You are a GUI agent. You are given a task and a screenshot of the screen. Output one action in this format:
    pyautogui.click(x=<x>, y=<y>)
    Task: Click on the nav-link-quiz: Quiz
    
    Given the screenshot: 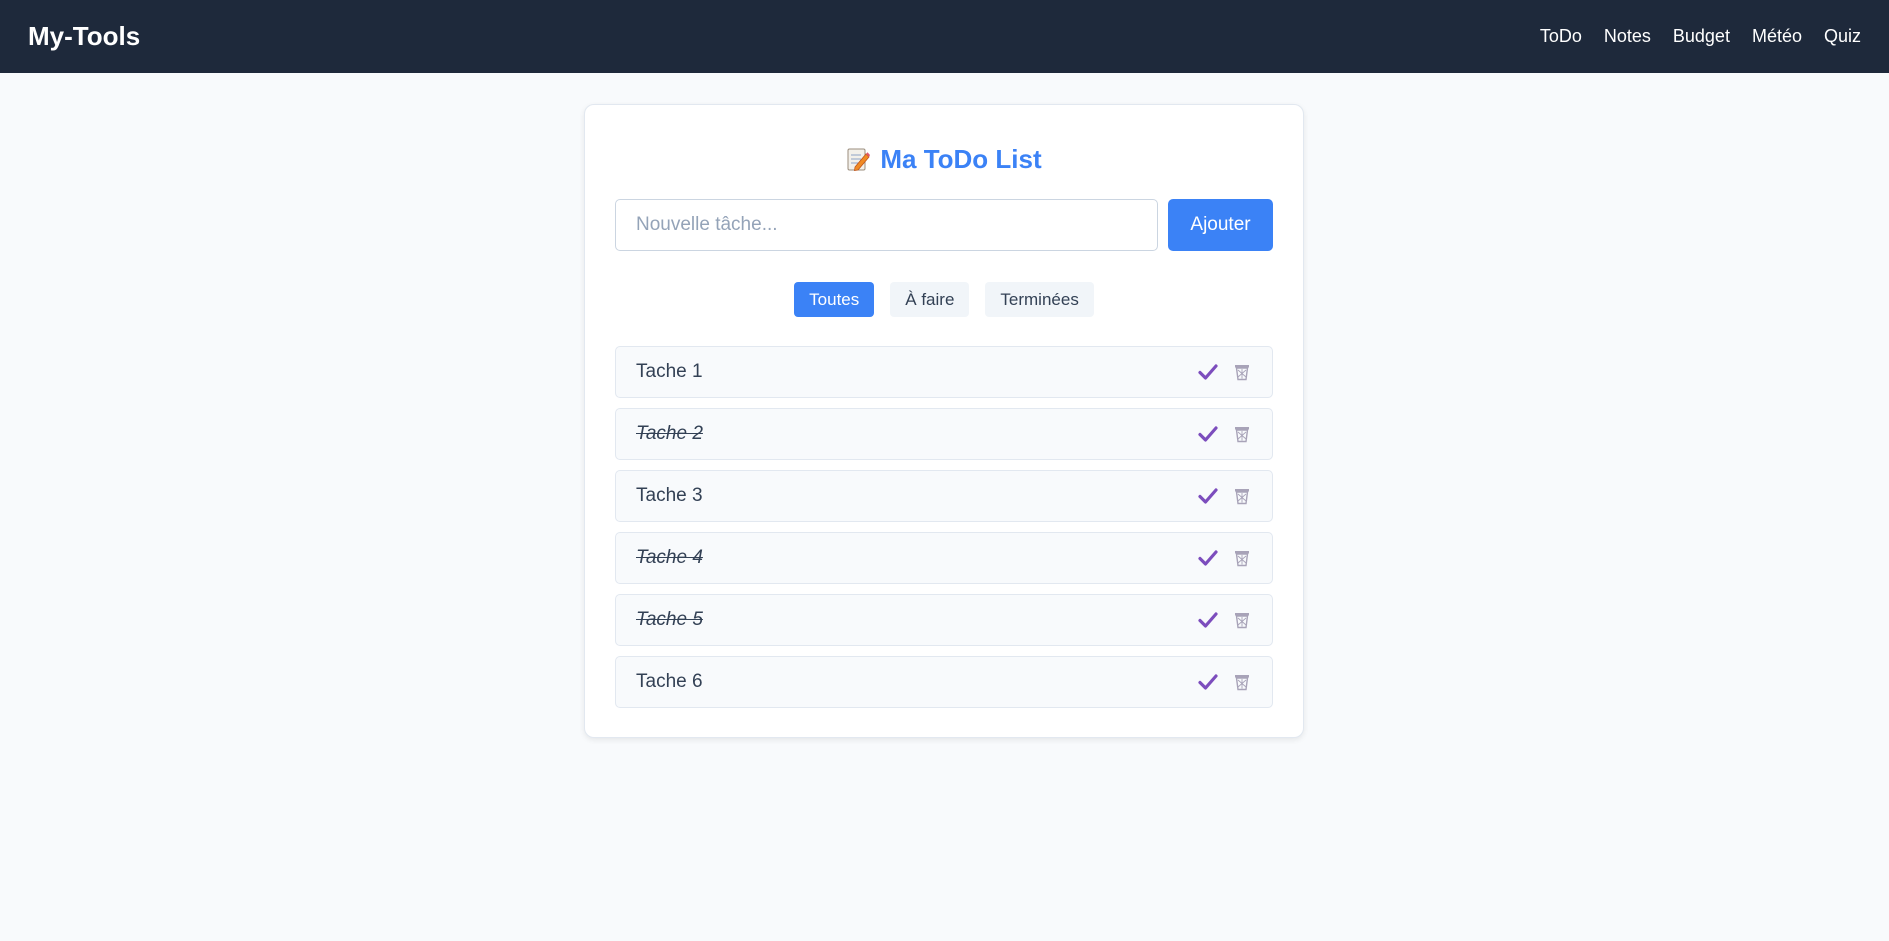 What is the action you would take?
    pyautogui.click(x=1842, y=36)
    